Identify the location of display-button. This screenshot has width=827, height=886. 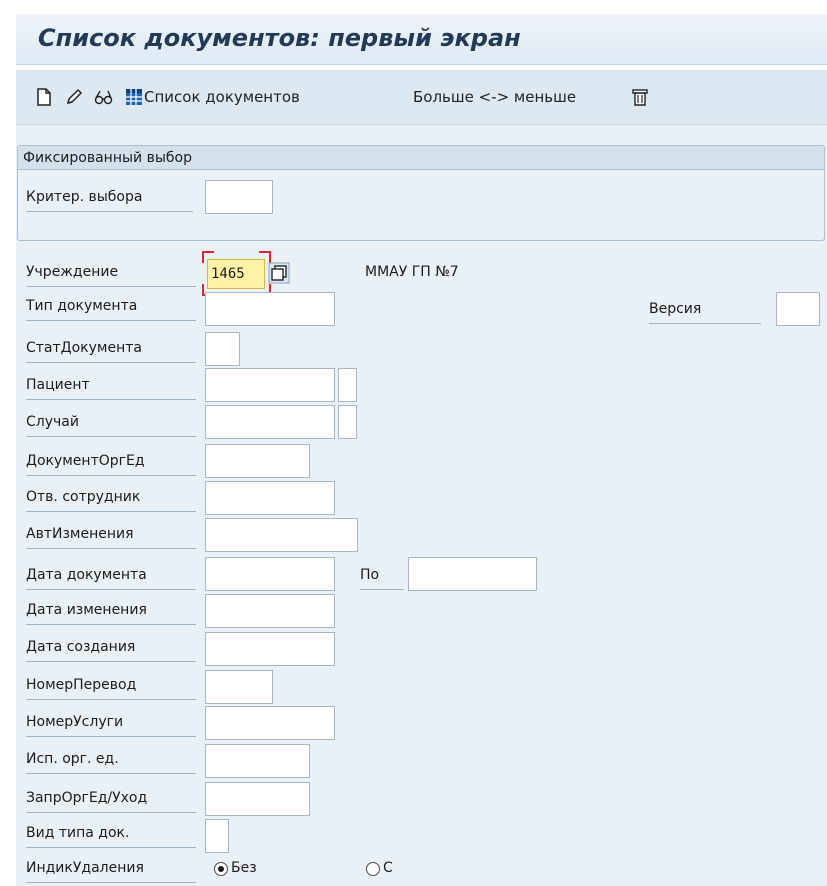
(104, 97).